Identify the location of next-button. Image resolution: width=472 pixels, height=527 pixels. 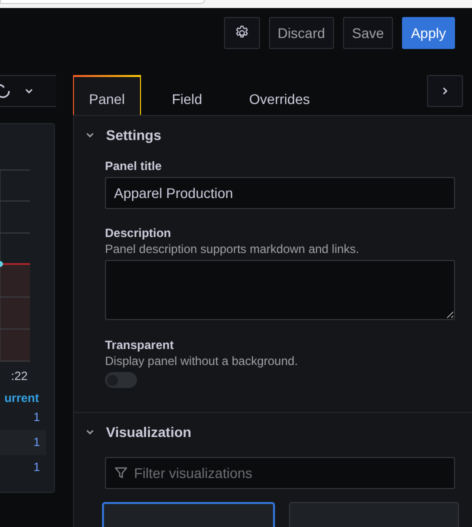
(445, 91).